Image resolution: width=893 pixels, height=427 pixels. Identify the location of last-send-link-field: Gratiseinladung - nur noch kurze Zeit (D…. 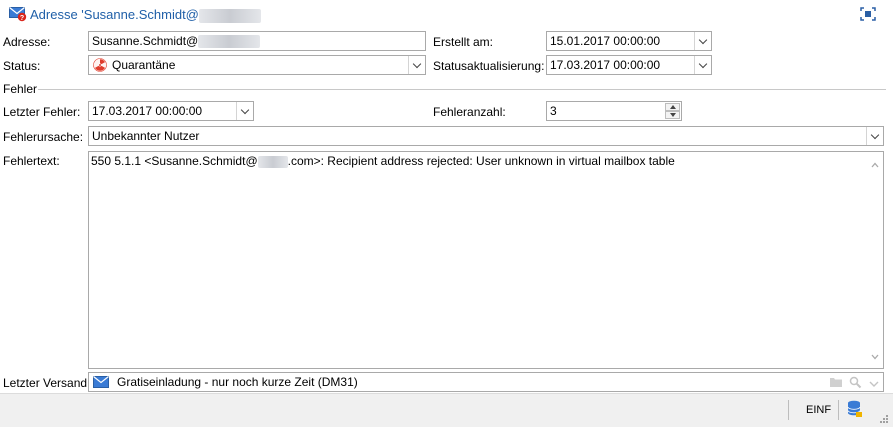
(486, 382).